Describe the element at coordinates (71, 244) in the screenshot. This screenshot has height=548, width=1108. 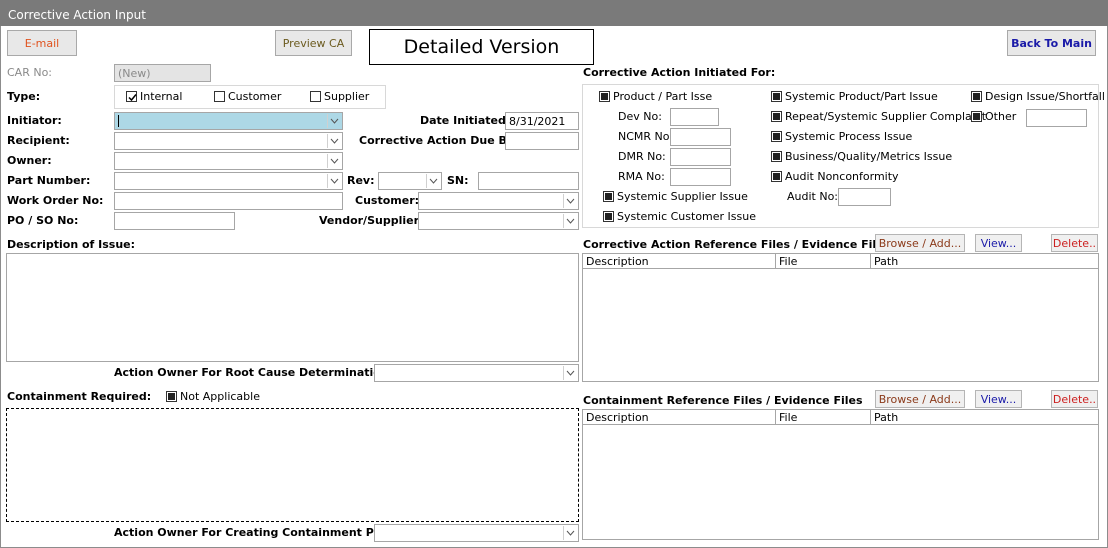
I see `description-label: Description of Issue:` at that location.